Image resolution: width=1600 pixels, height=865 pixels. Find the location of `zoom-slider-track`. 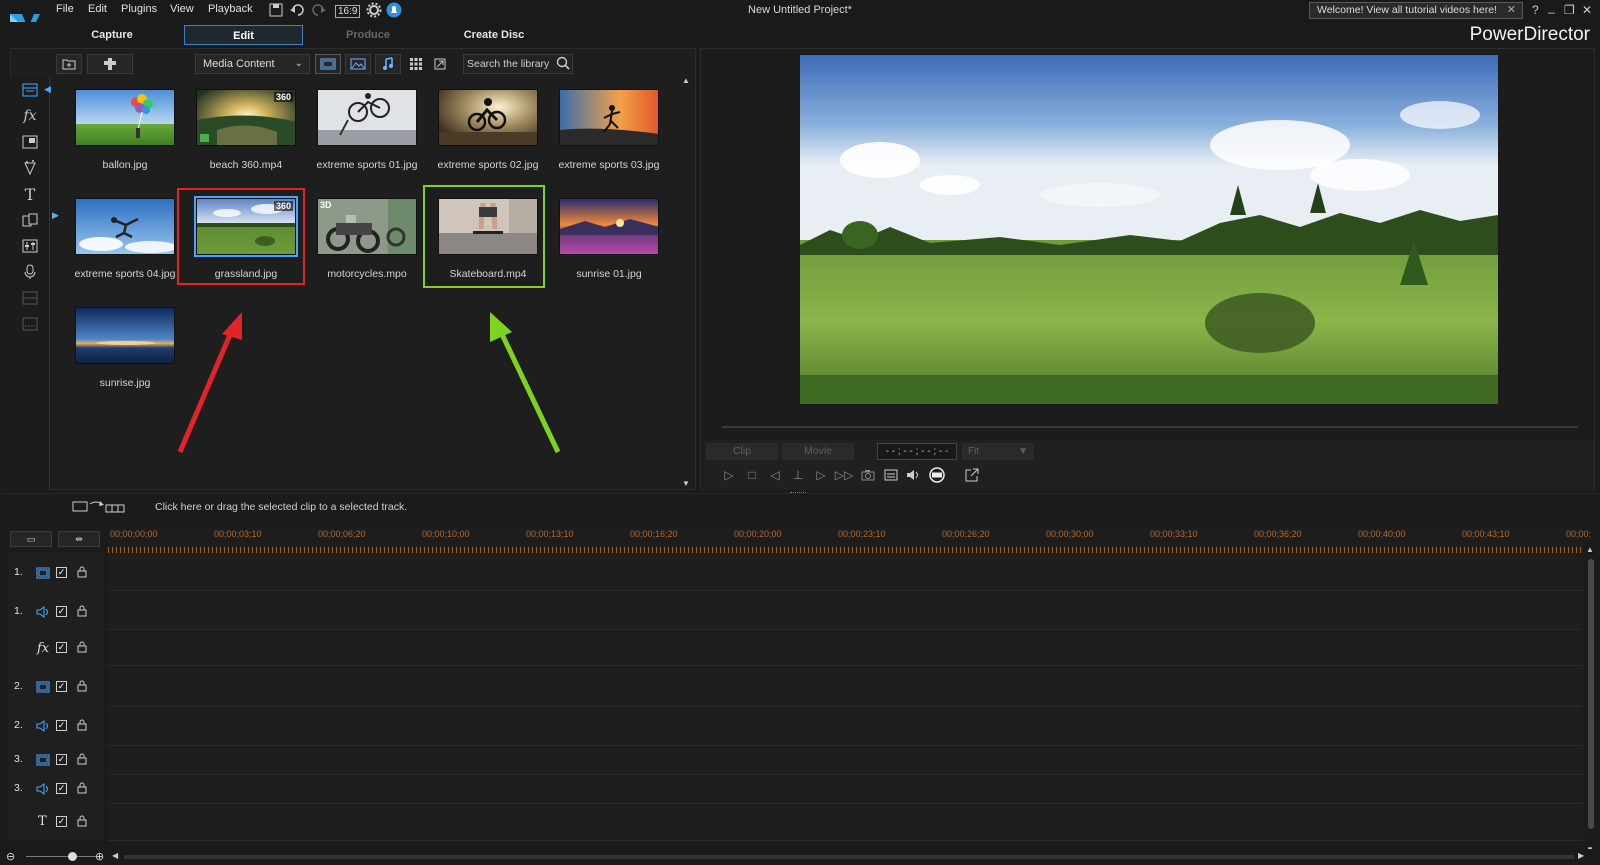

zoom-slider-track is located at coordinates (62, 856).